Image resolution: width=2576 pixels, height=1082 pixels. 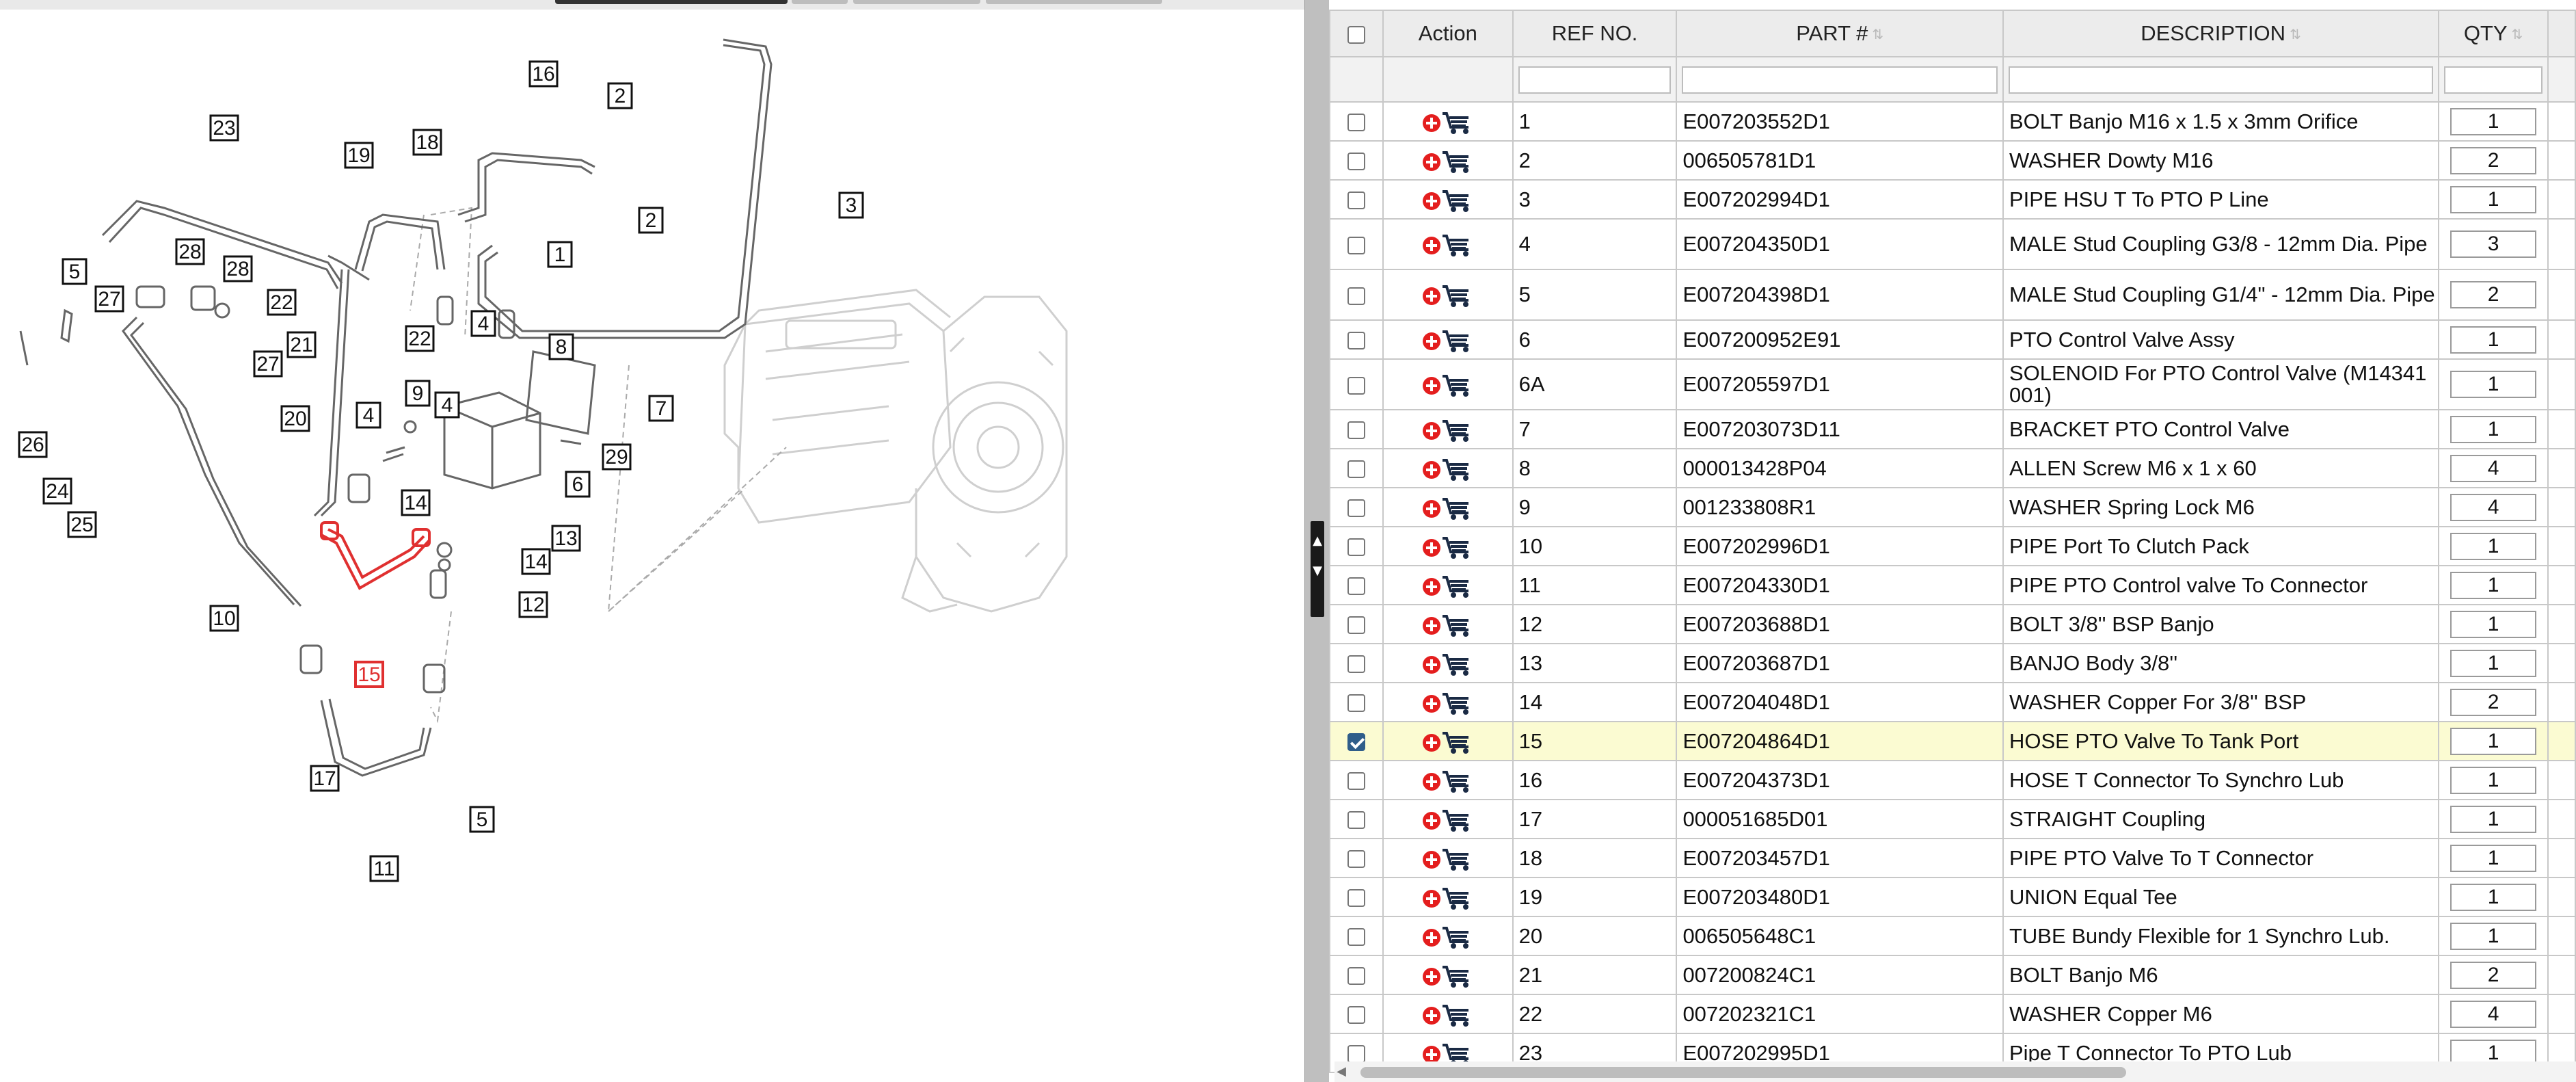 What do you see at coordinates (578, 485) in the screenshot?
I see `callout-6: 6` at bounding box center [578, 485].